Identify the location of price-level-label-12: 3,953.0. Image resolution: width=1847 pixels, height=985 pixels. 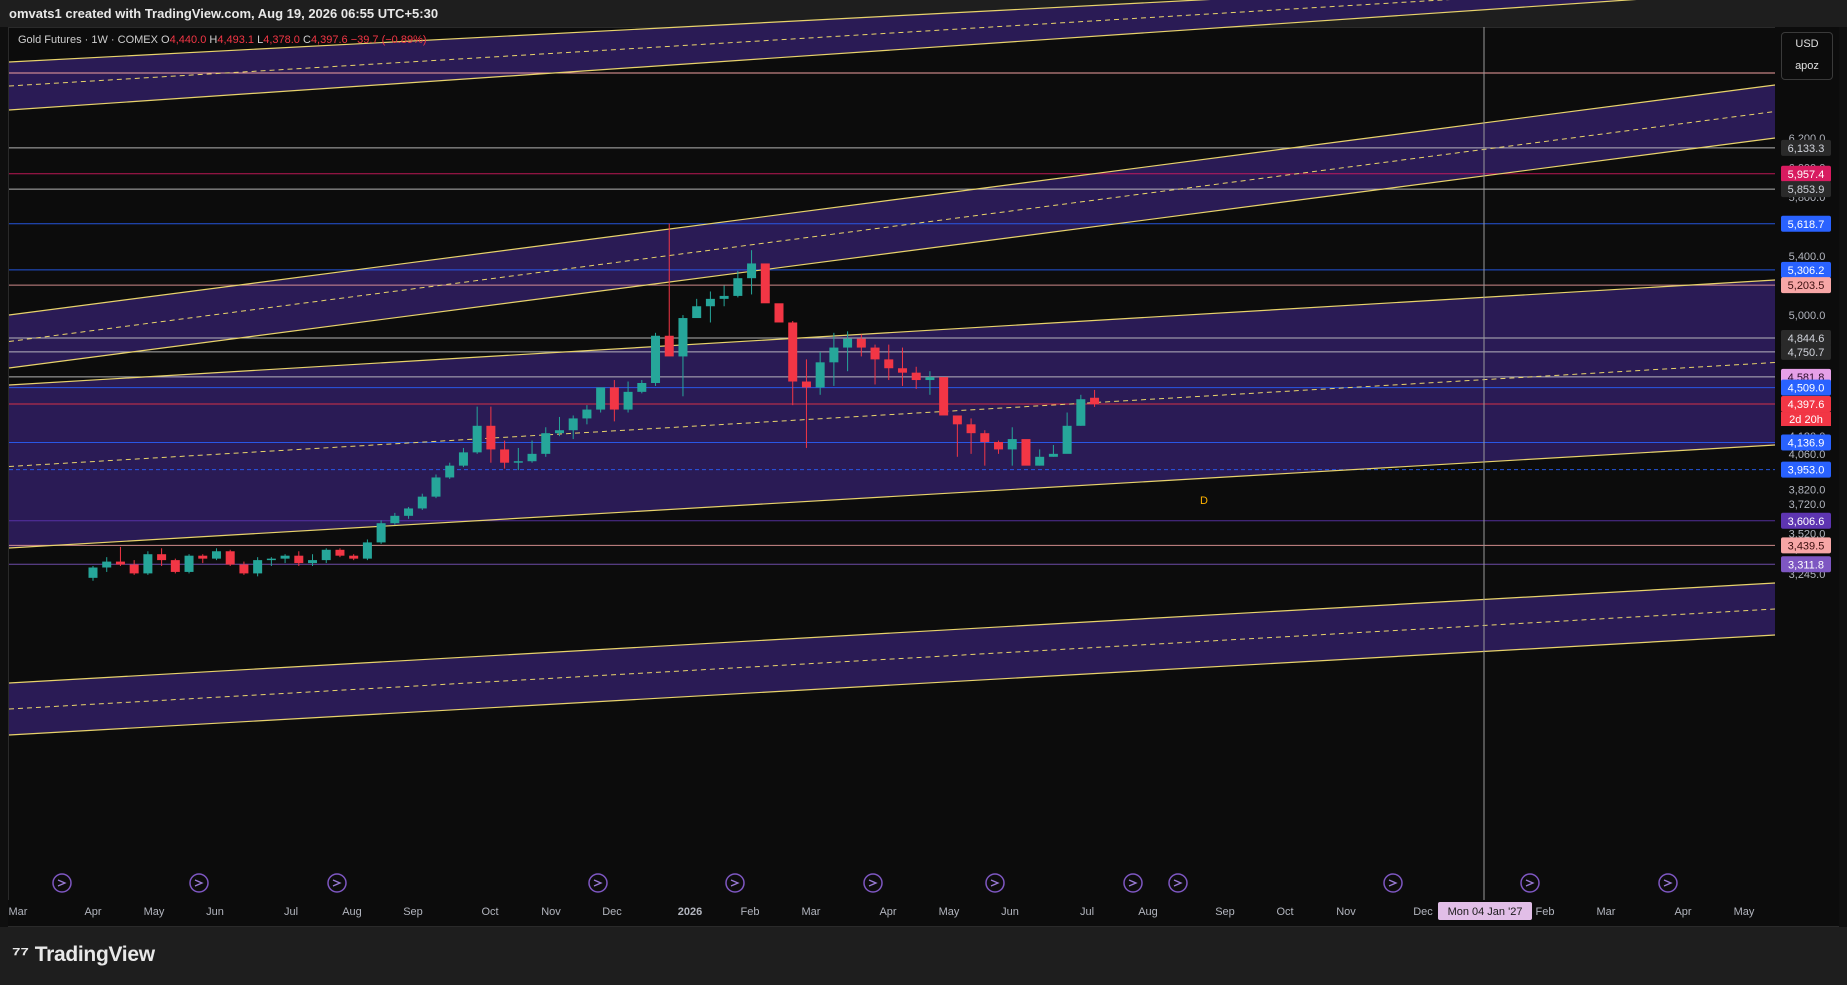
(1806, 471).